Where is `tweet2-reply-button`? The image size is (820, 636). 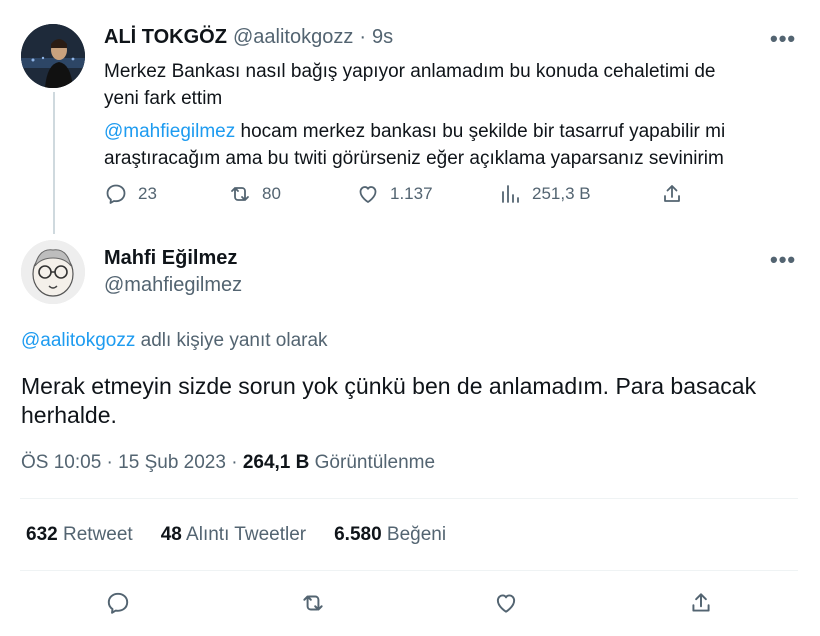 tweet2-reply-button is located at coordinates (118, 603).